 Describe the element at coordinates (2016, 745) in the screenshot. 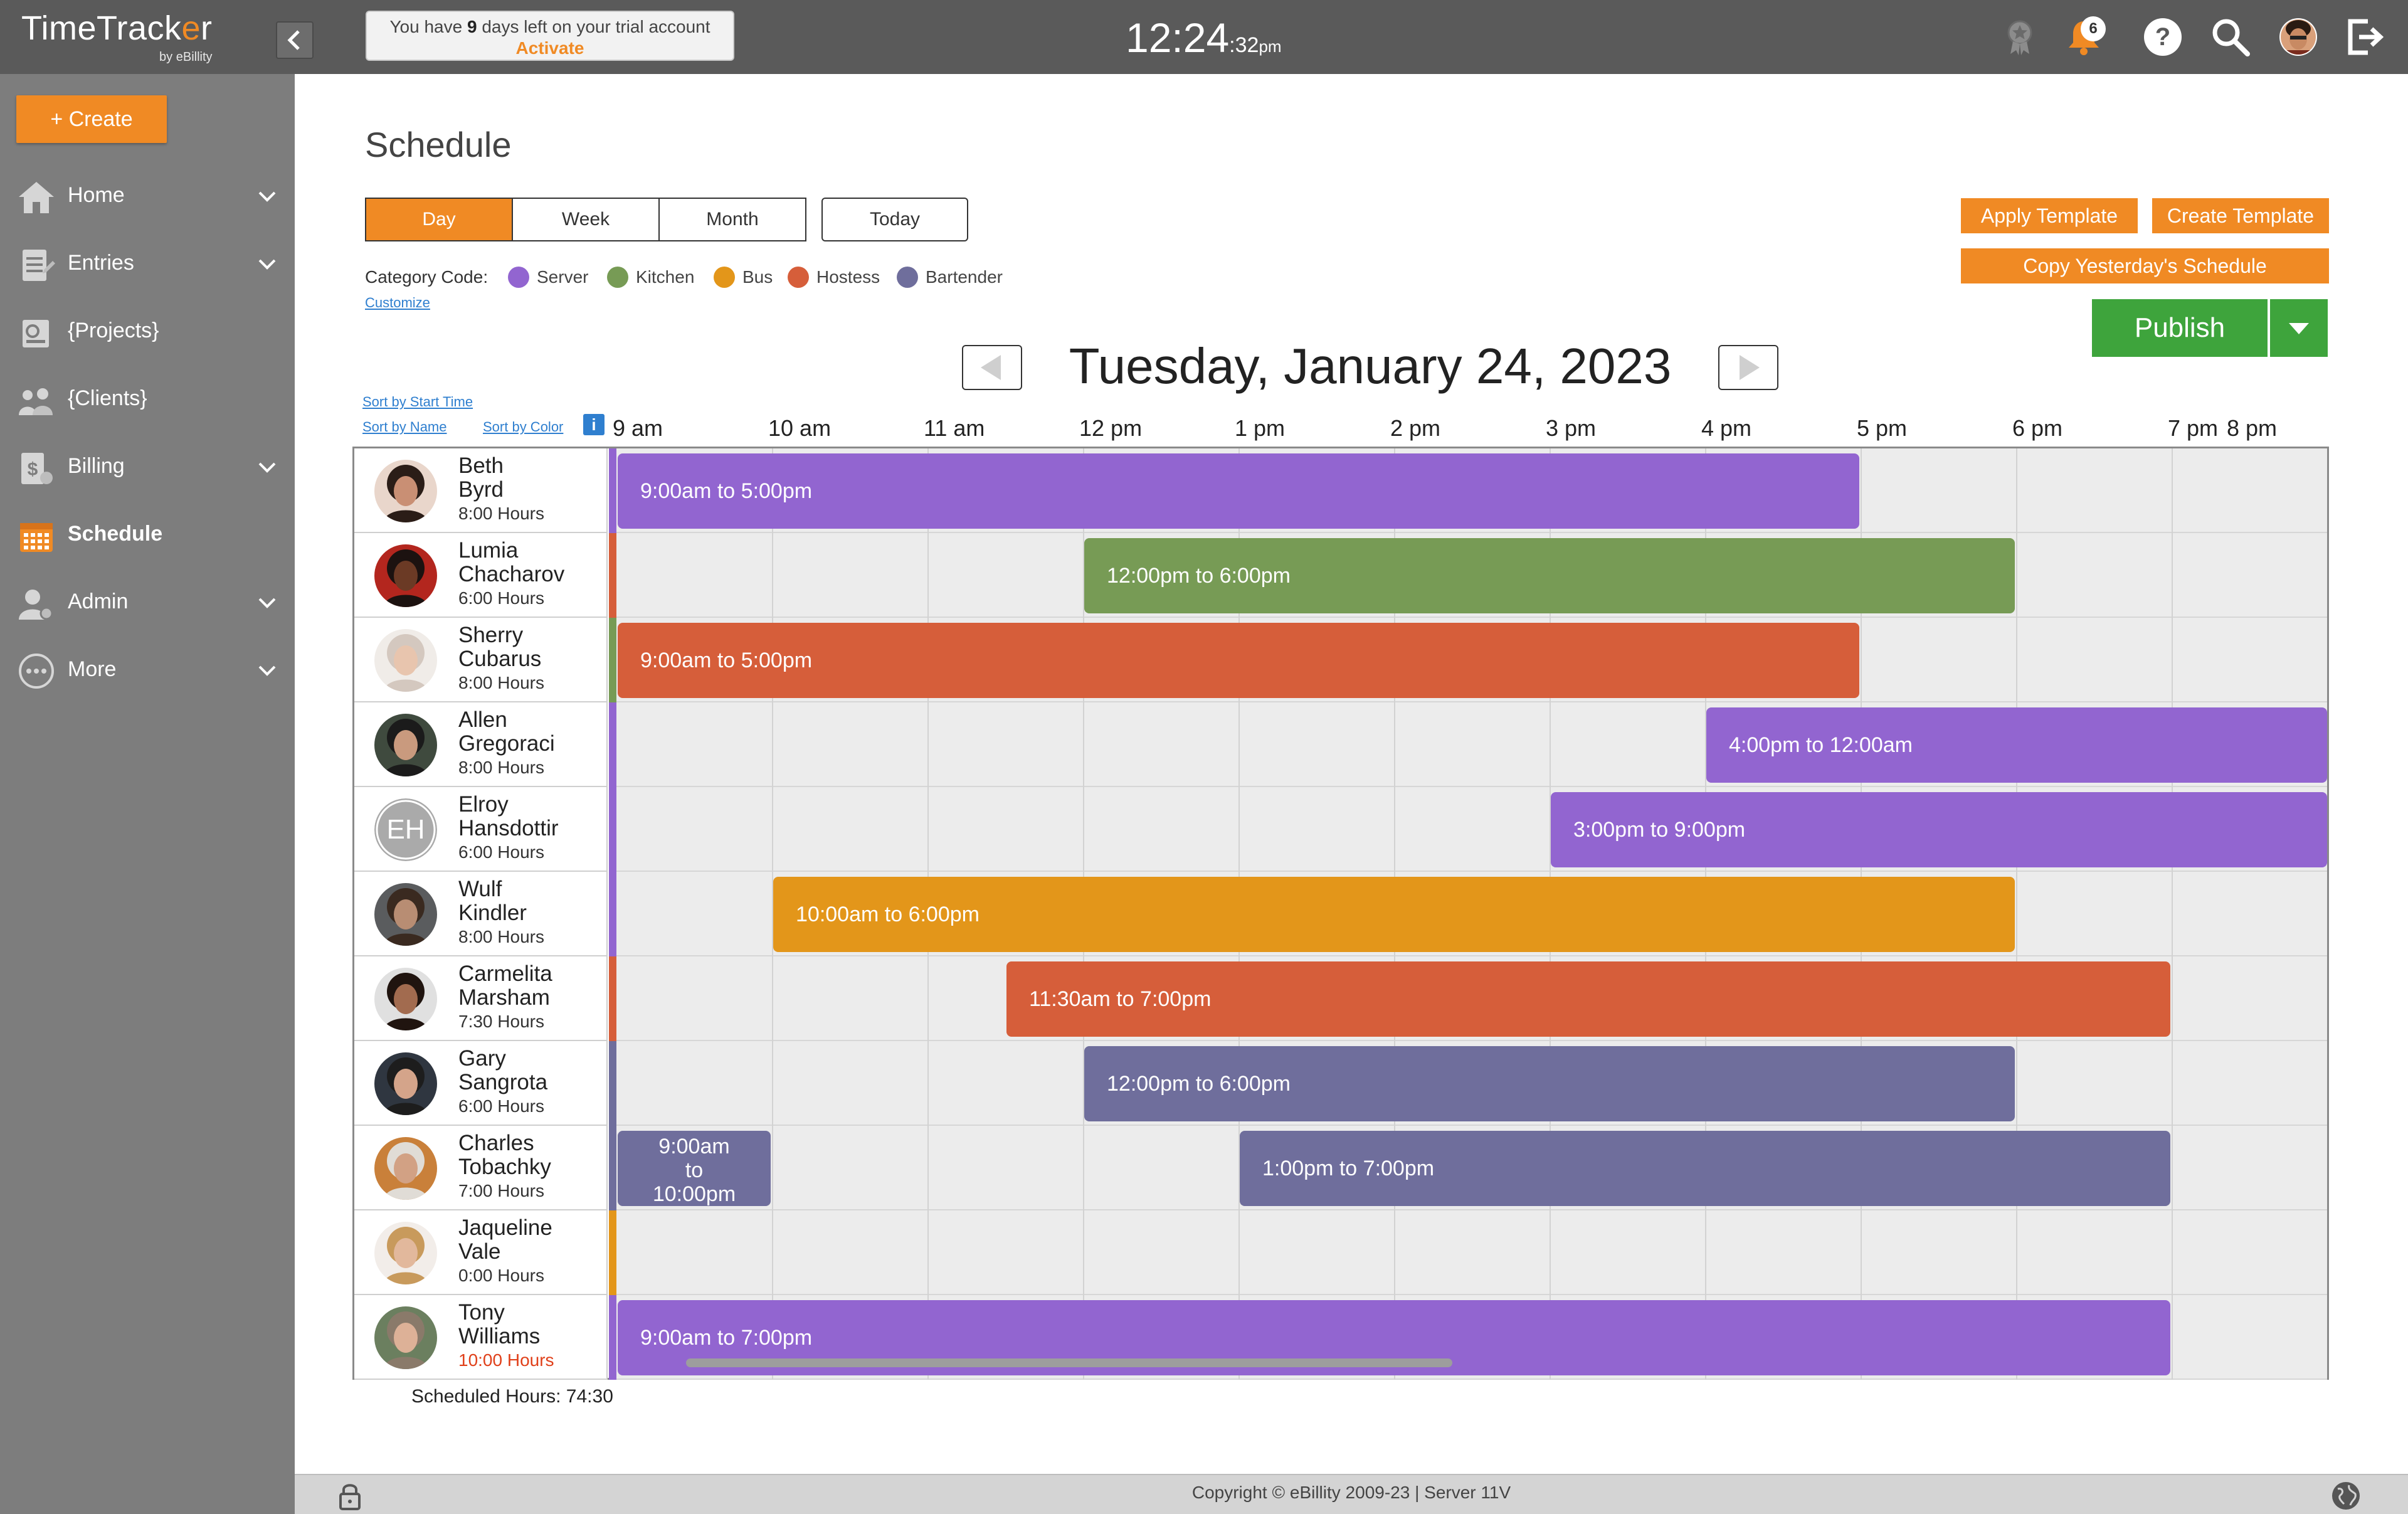

I see `shift-block: 4:00pm to 12:00am` at that location.